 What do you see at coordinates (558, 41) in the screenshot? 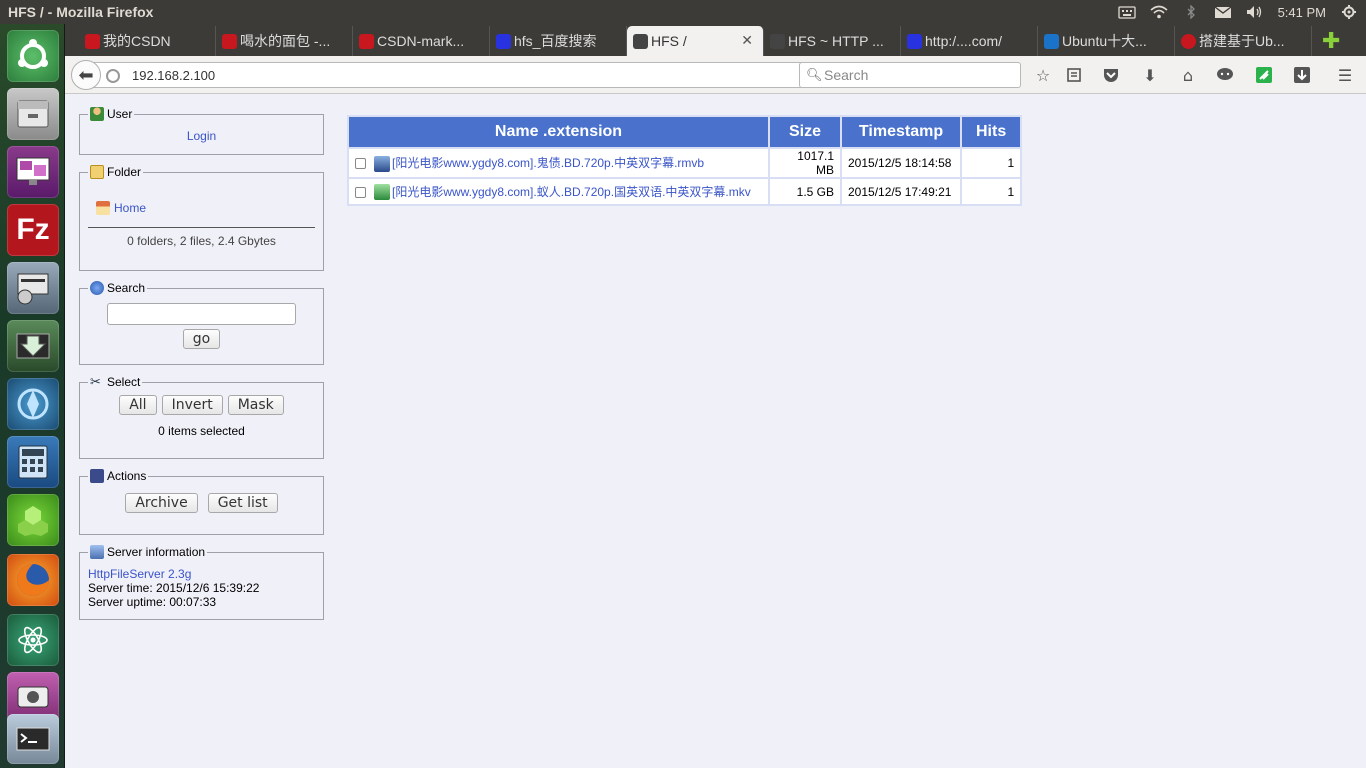
I see `tab: hfs_百度搜索` at bounding box center [558, 41].